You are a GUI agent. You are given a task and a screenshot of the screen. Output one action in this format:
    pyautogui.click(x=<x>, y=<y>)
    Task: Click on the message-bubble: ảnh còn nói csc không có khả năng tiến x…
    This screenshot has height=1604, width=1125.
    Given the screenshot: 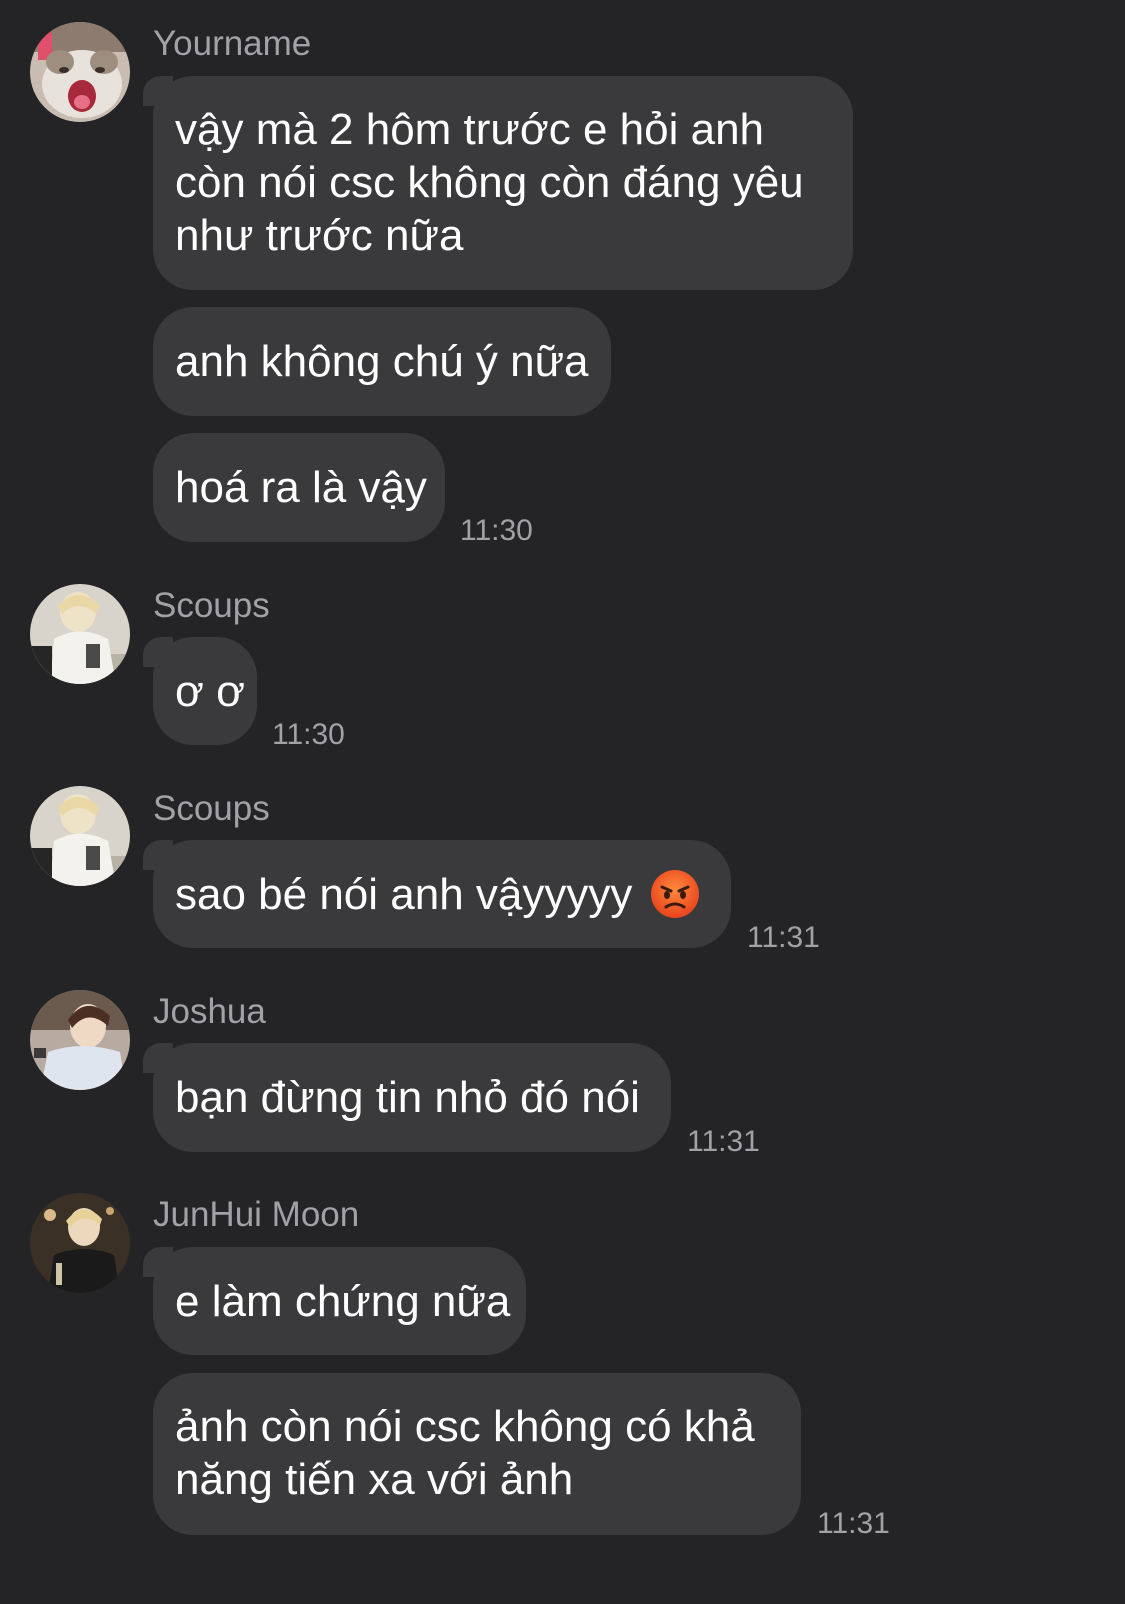 What is the action you would take?
    pyautogui.click(x=477, y=1454)
    